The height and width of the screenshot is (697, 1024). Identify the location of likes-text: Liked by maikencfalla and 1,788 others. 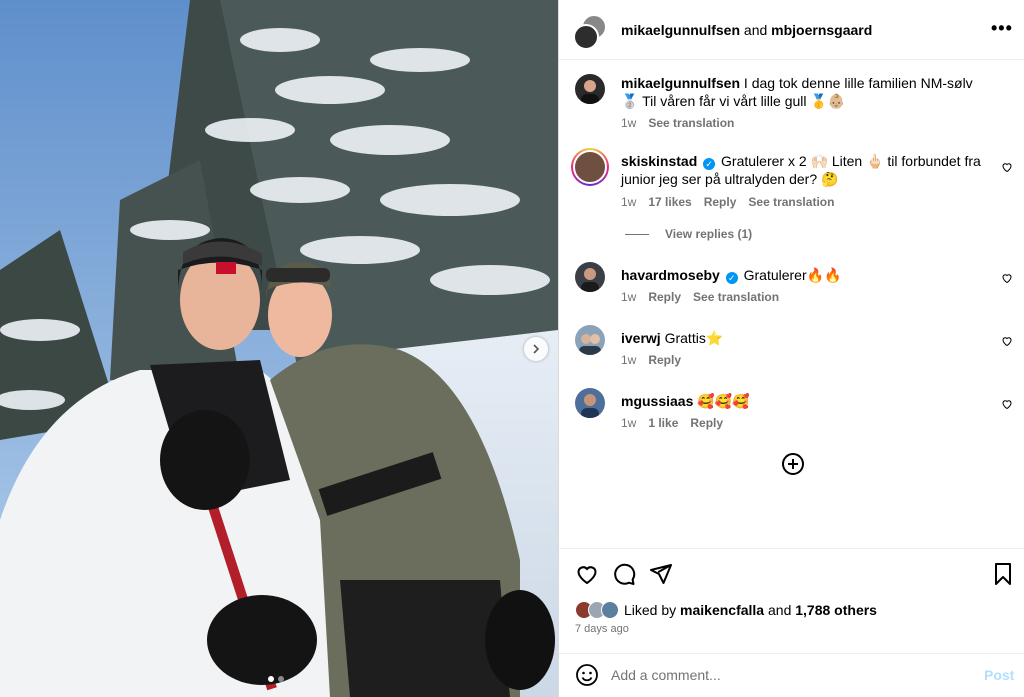
(750, 610).